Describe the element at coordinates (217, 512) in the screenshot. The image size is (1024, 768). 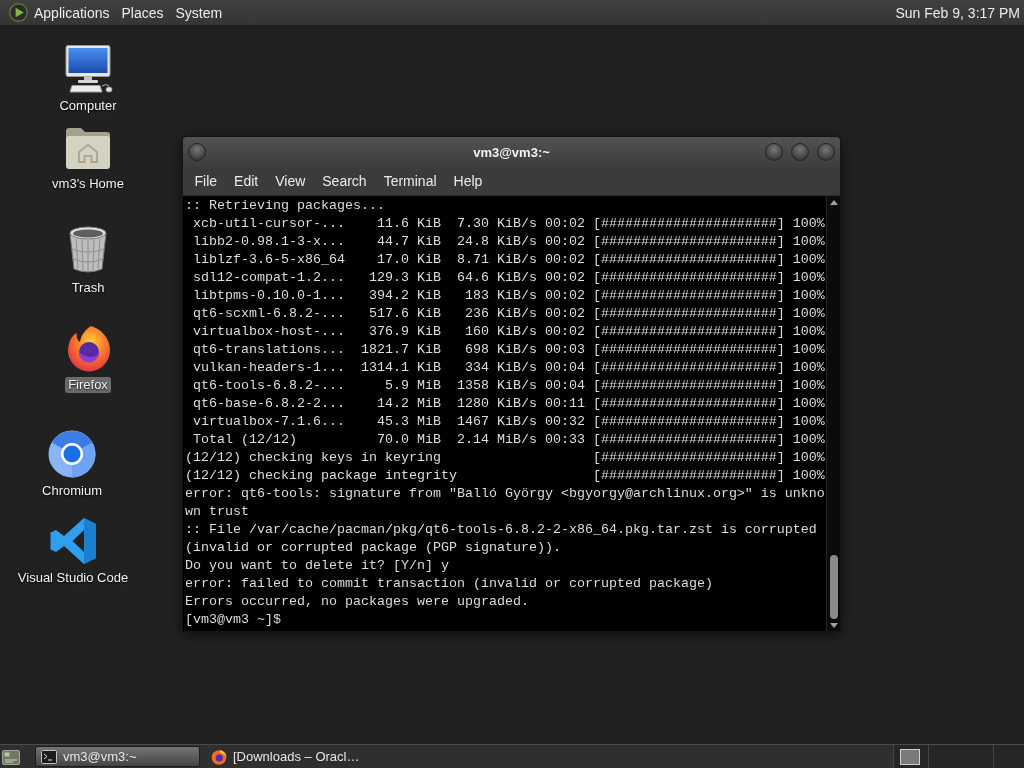
I see `terminal-line: wn trust` at that location.